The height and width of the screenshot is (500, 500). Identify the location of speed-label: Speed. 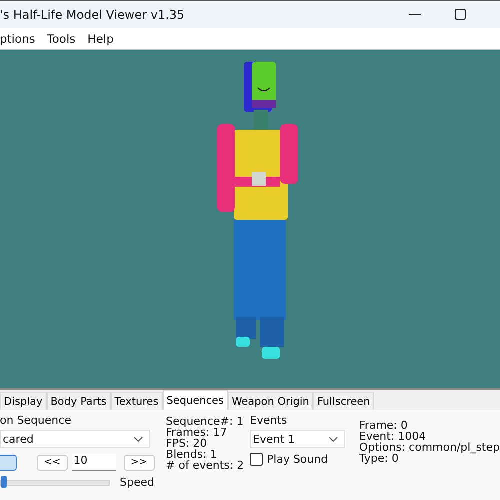
(137, 482).